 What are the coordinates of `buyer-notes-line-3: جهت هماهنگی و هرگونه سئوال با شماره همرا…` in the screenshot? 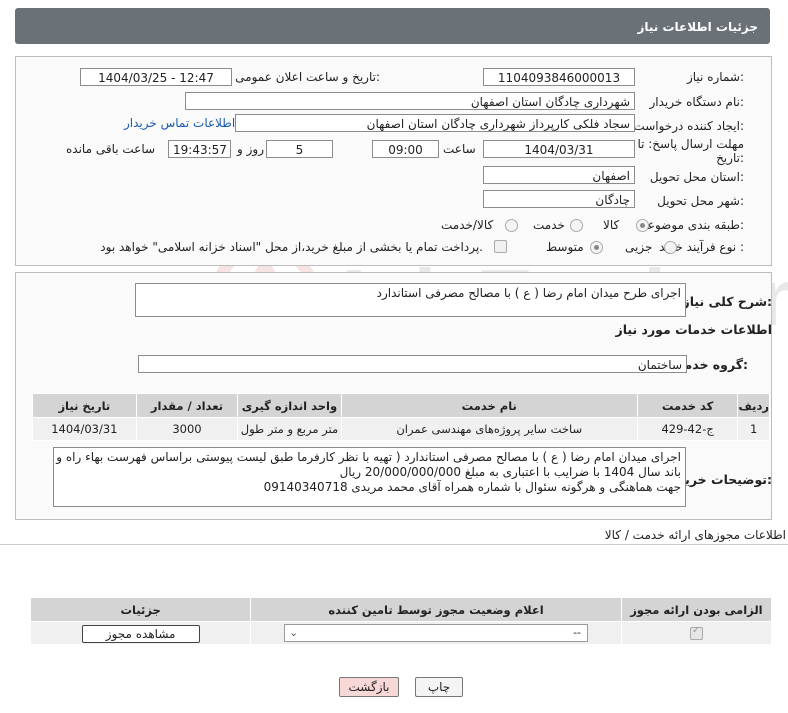 It's located at (472, 487).